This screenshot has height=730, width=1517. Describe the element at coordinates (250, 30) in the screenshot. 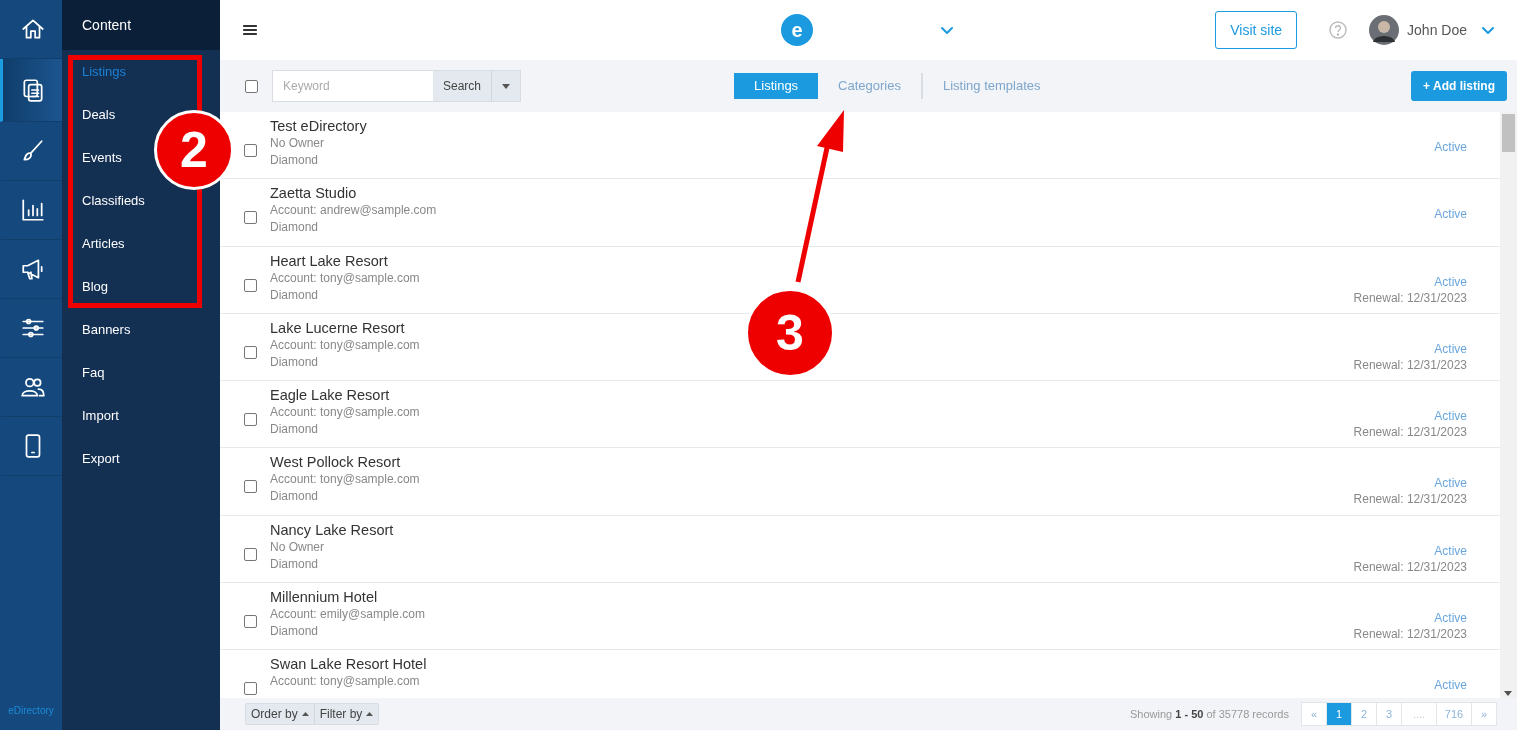

I see `menu-icon` at that location.